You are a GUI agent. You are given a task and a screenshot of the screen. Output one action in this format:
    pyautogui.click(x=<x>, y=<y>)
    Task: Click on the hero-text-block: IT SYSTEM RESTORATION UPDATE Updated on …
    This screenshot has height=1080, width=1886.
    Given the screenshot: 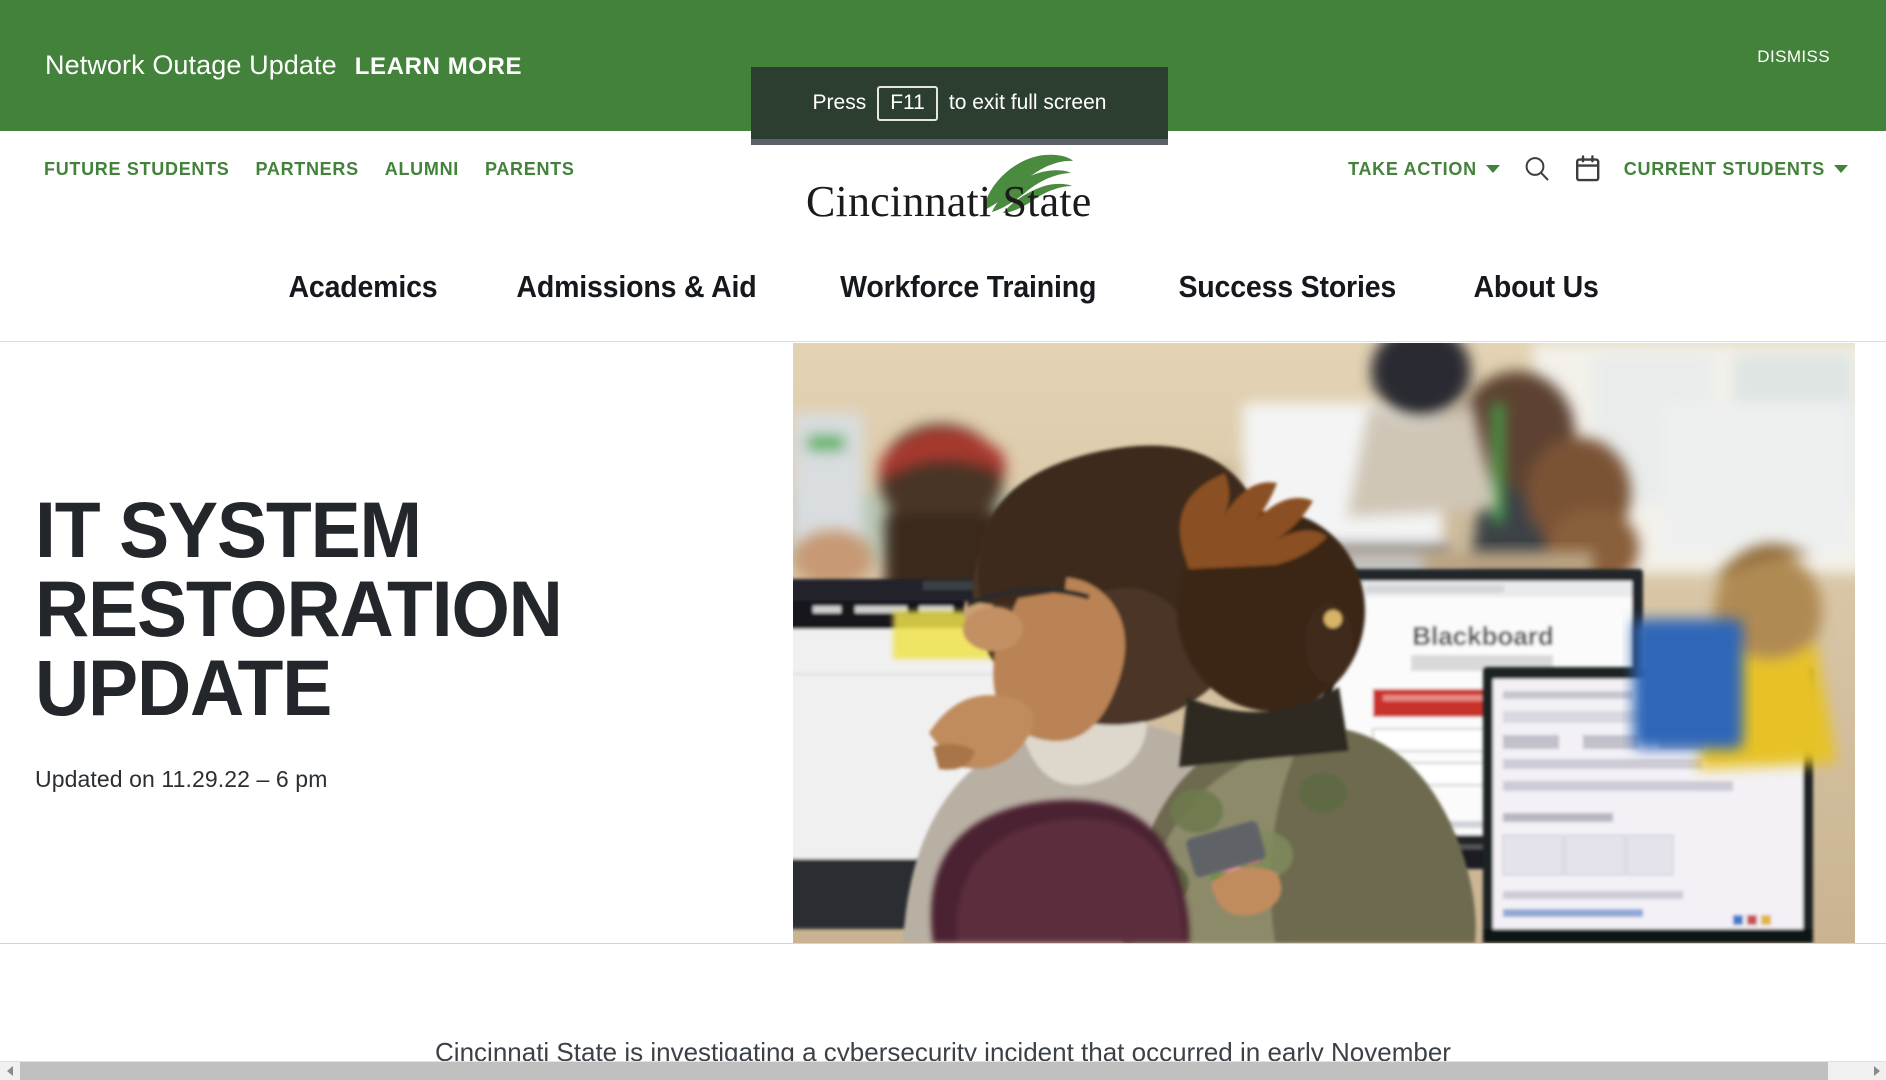 What is the action you would take?
    pyautogui.click(x=385, y=641)
    